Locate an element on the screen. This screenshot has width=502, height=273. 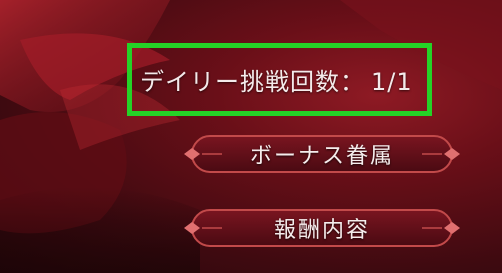
daily-challenge-count: デイリー挑戦回数： 1/1 is located at coordinates (285, 82).